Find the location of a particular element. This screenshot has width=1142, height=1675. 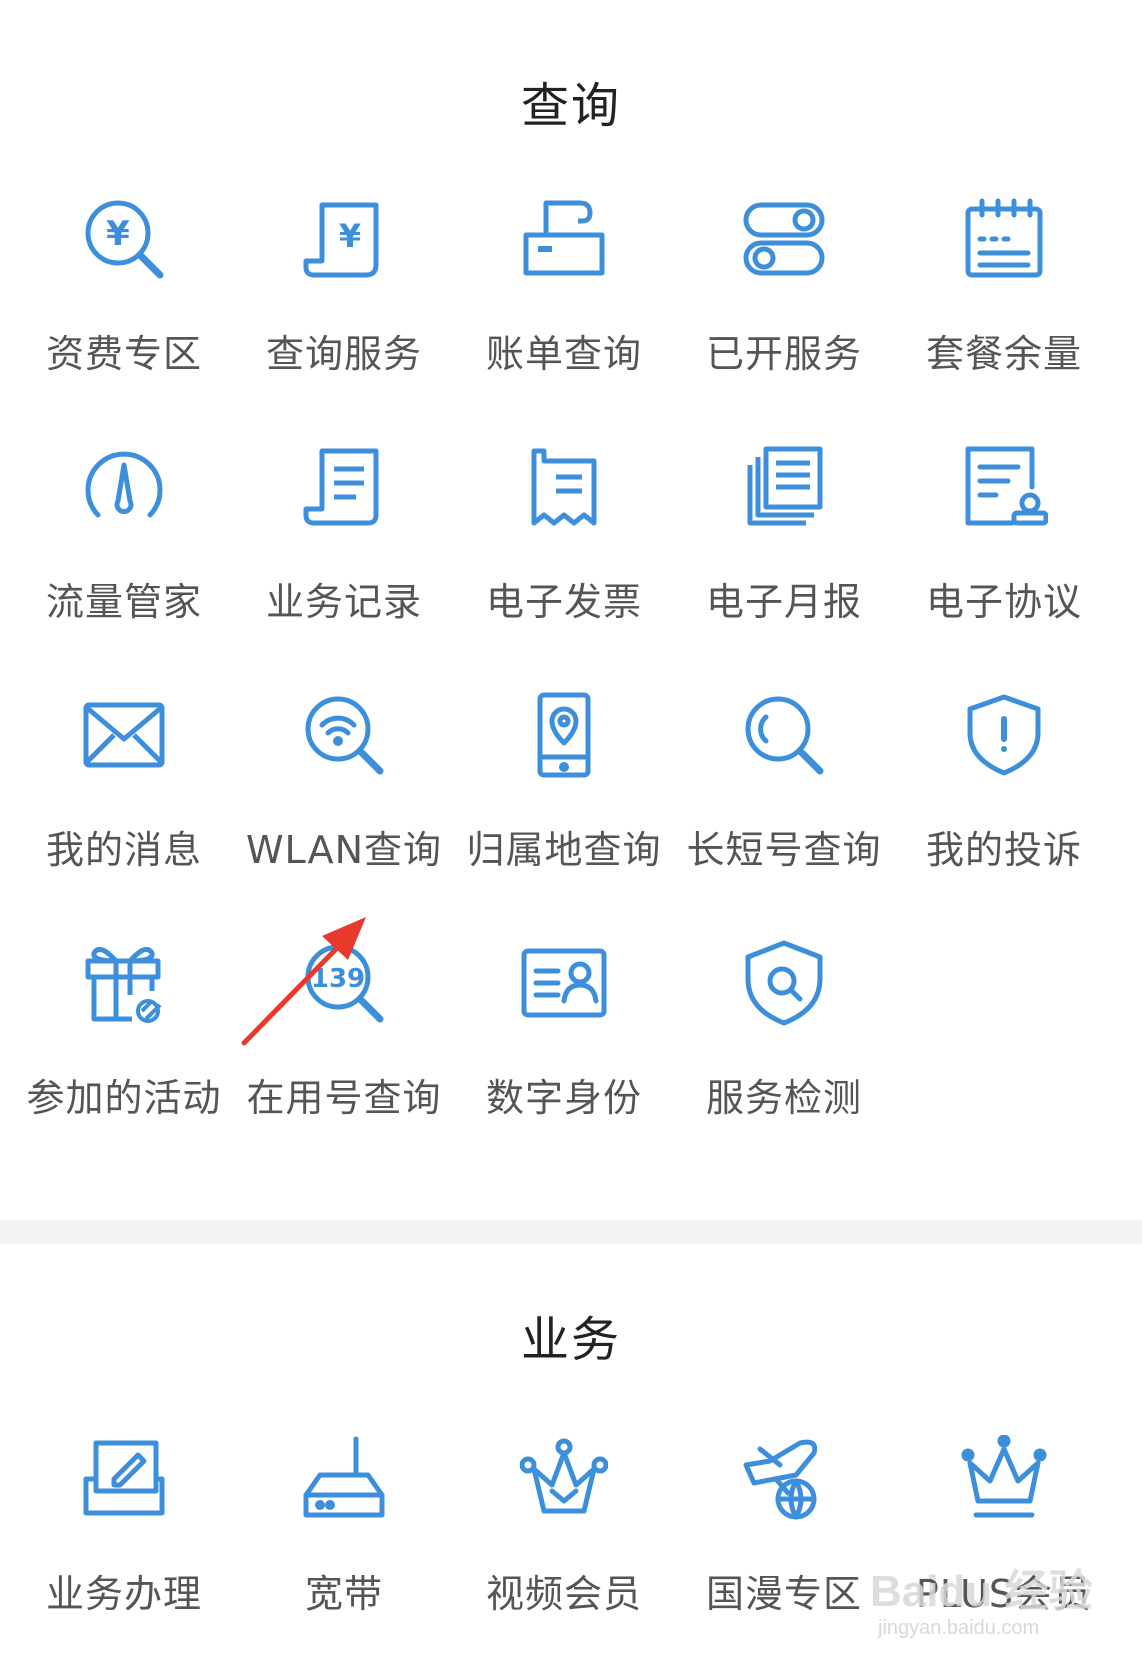

invoice-icon is located at coordinates (564, 487).